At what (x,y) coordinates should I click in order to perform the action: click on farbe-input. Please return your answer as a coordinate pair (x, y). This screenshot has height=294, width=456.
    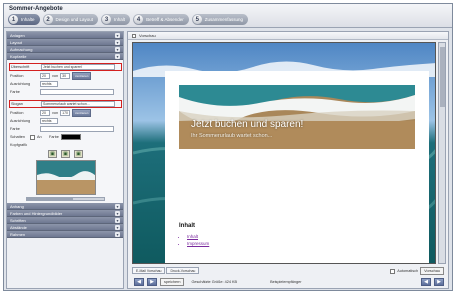
    Looking at the image, I should click on (77, 92).